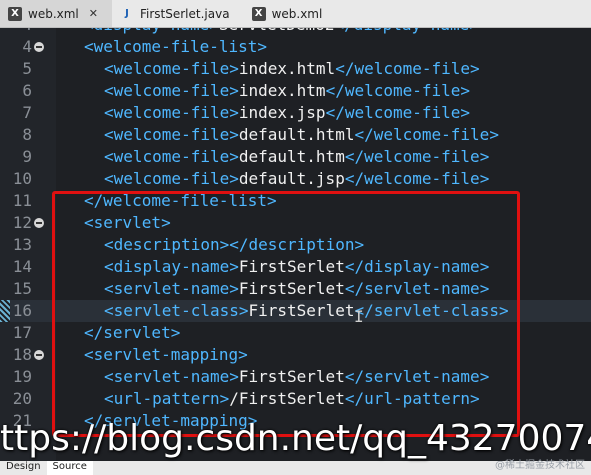  Describe the element at coordinates (292, 398) in the screenshot. I see `code-text: <url-pattern>/FirstSerlet</url-pattern>` at that location.